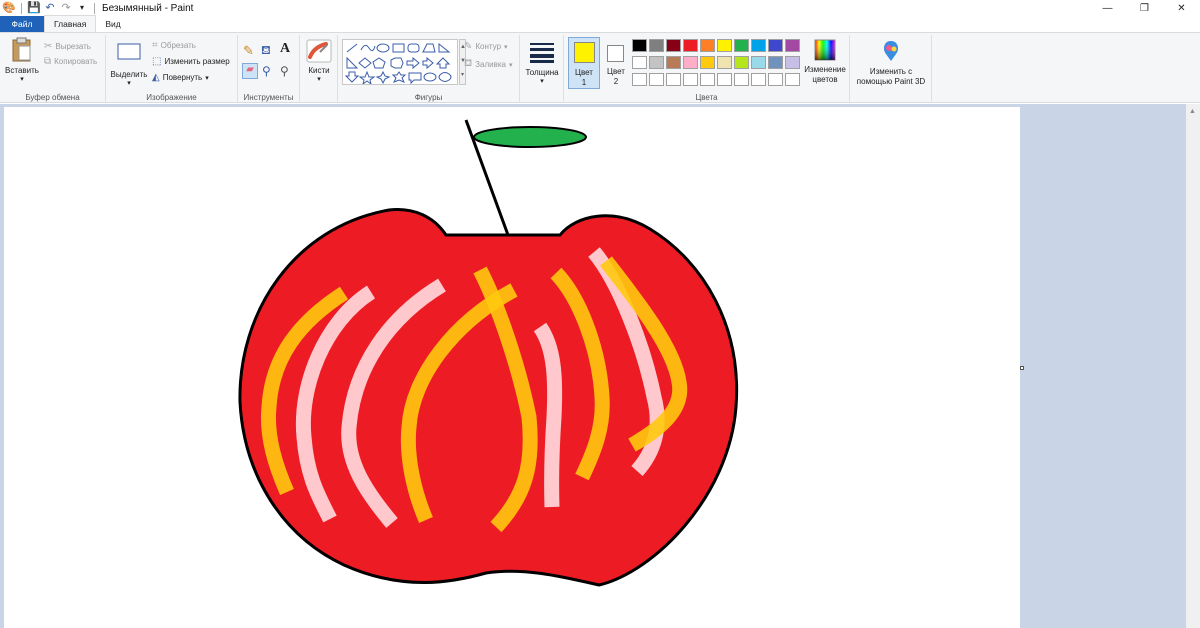 The image size is (1200, 628). I want to click on cut-button: ✂ Вырезать, so click(67, 46).